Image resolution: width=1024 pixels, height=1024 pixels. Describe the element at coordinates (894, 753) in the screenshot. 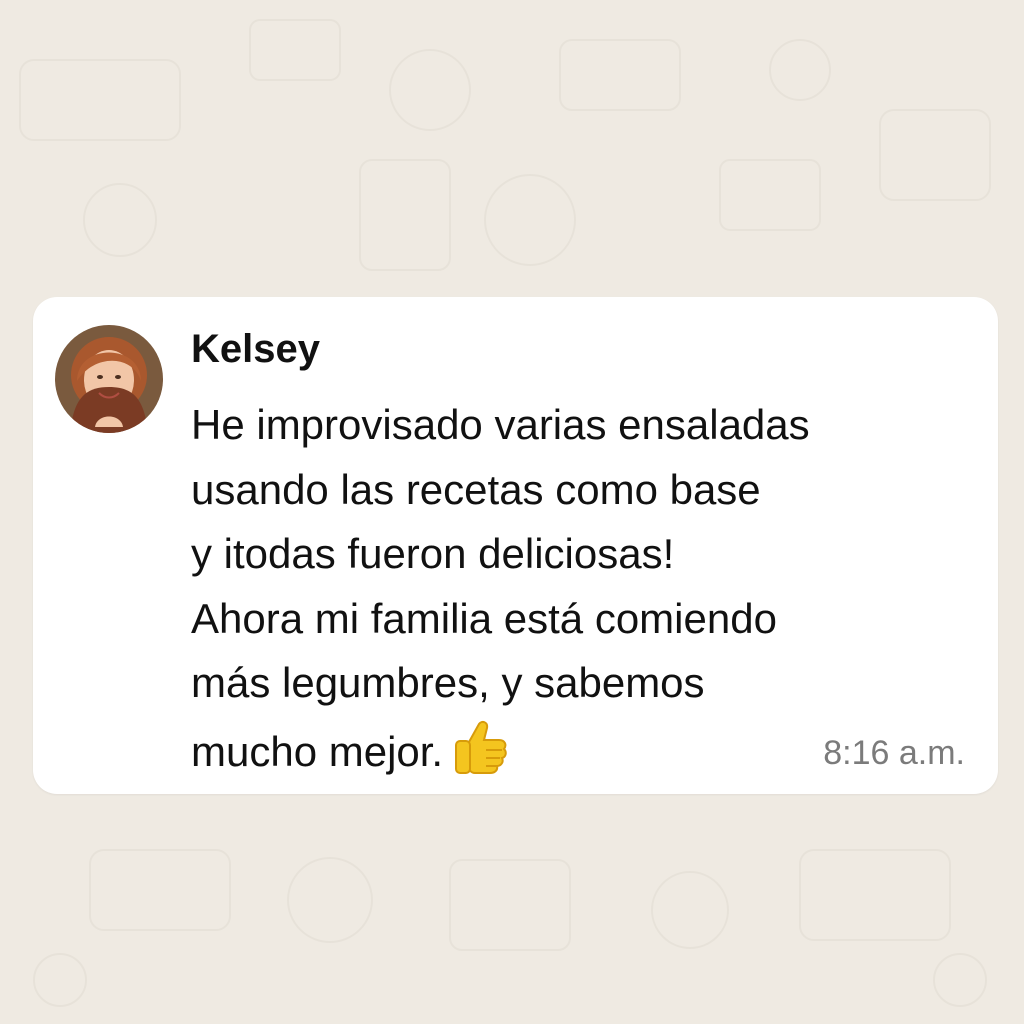

I see `message-timestamp: 8:16 a.m.` at that location.